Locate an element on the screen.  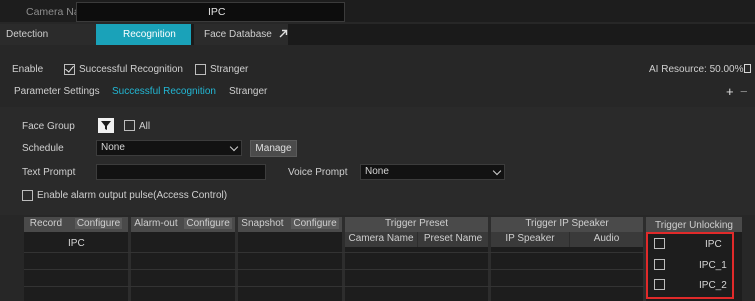
voice-prompt-label: Voice Prompt is located at coordinates (318, 172).